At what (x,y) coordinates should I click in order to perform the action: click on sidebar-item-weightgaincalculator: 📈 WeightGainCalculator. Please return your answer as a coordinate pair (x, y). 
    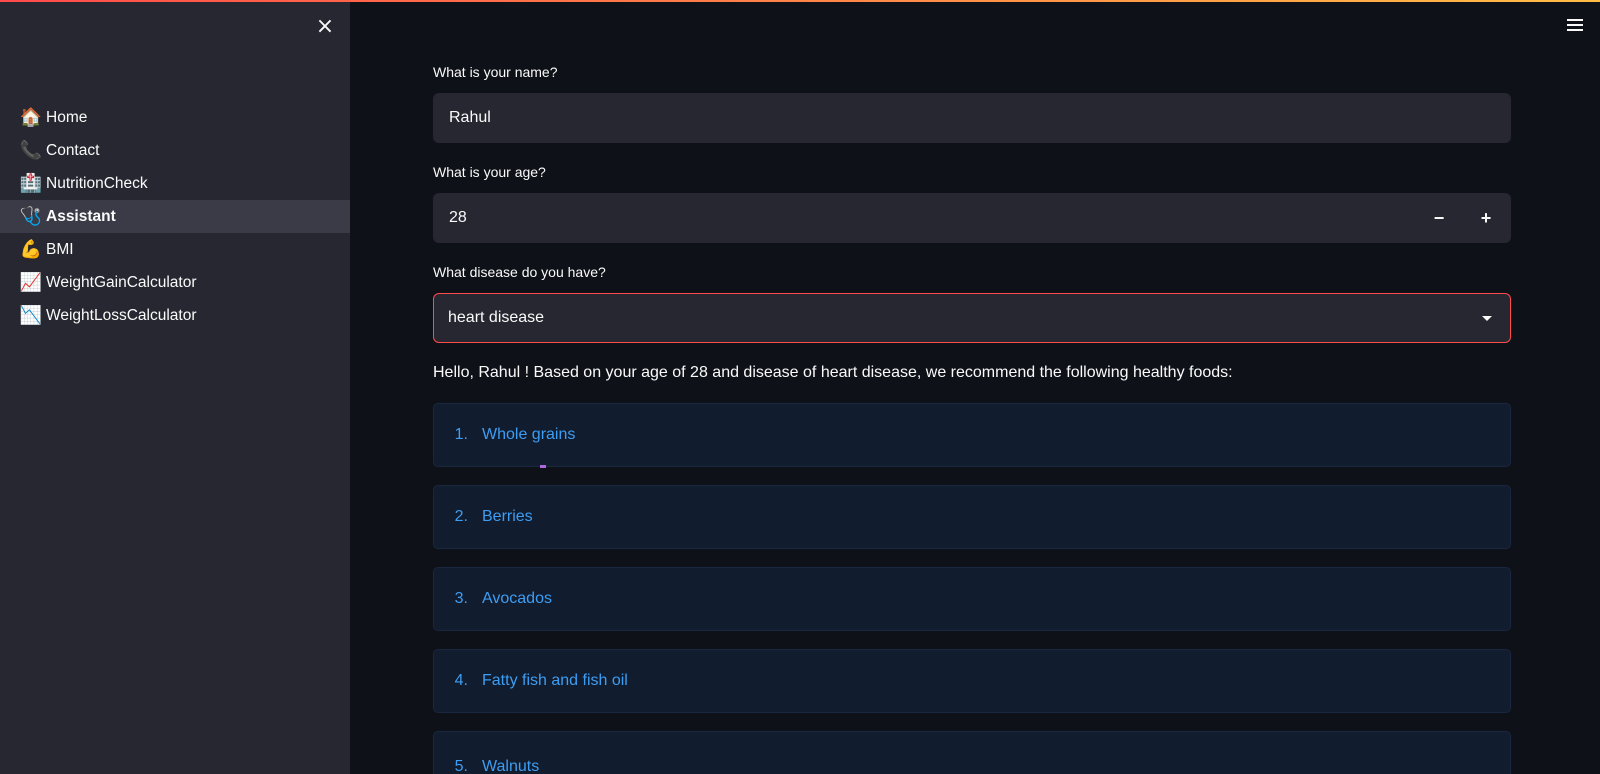
    Looking at the image, I should click on (175, 282).